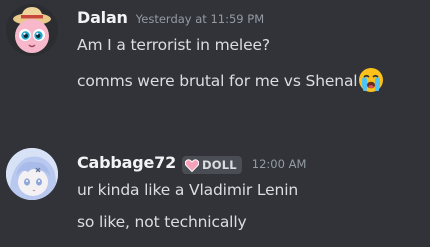 Image resolution: width=430 pixels, height=247 pixels. Describe the element at coordinates (173, 45) in the screenshot. I see `message-text: Am I a terrorist in melee?` at that location.